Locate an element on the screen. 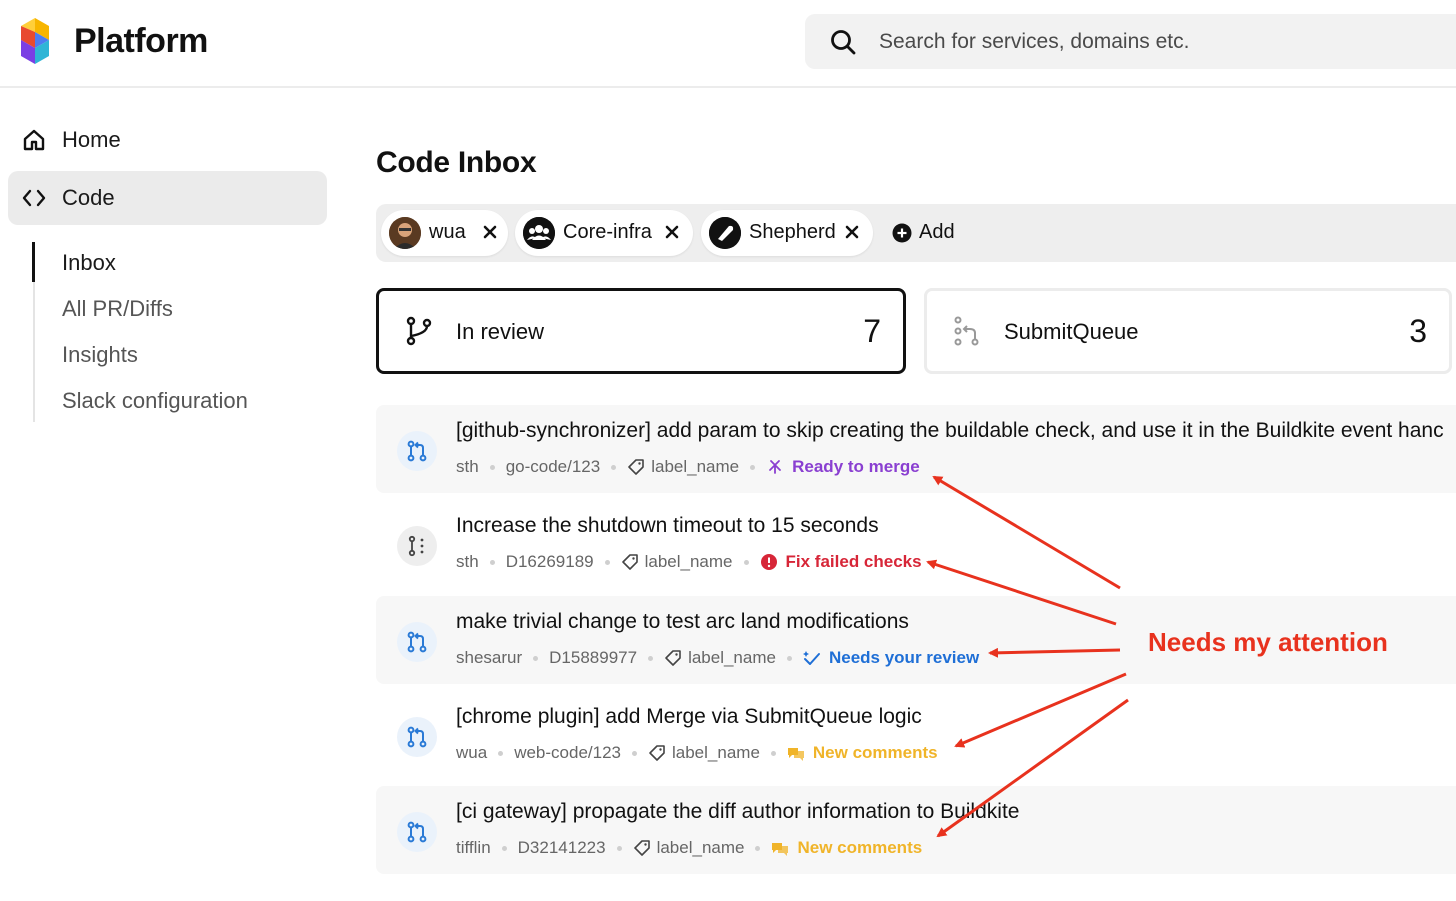 The image size is (1456, 901). filter-chip-wua: wua is located at coordinates (444, 233).